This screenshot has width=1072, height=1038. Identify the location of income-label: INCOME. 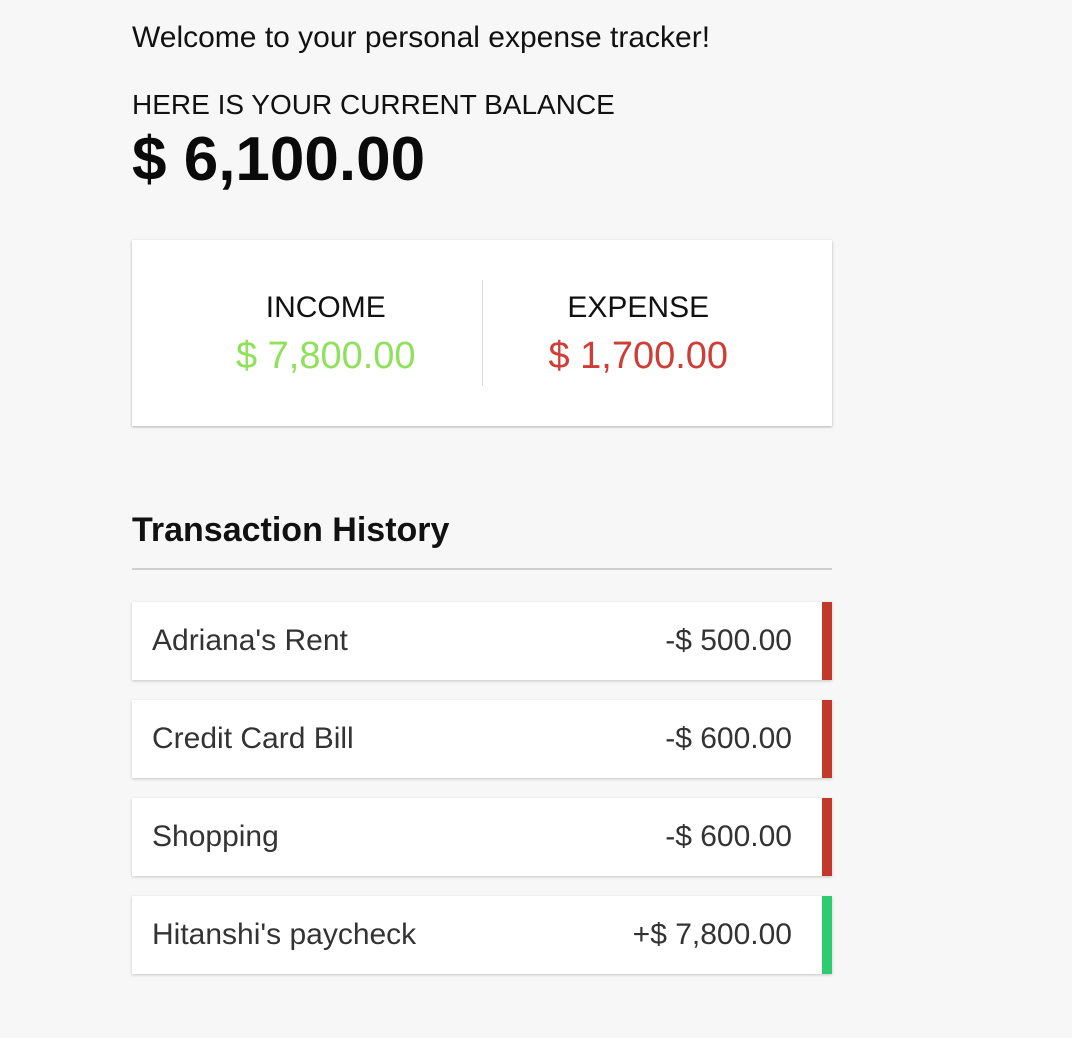
(325, 307).